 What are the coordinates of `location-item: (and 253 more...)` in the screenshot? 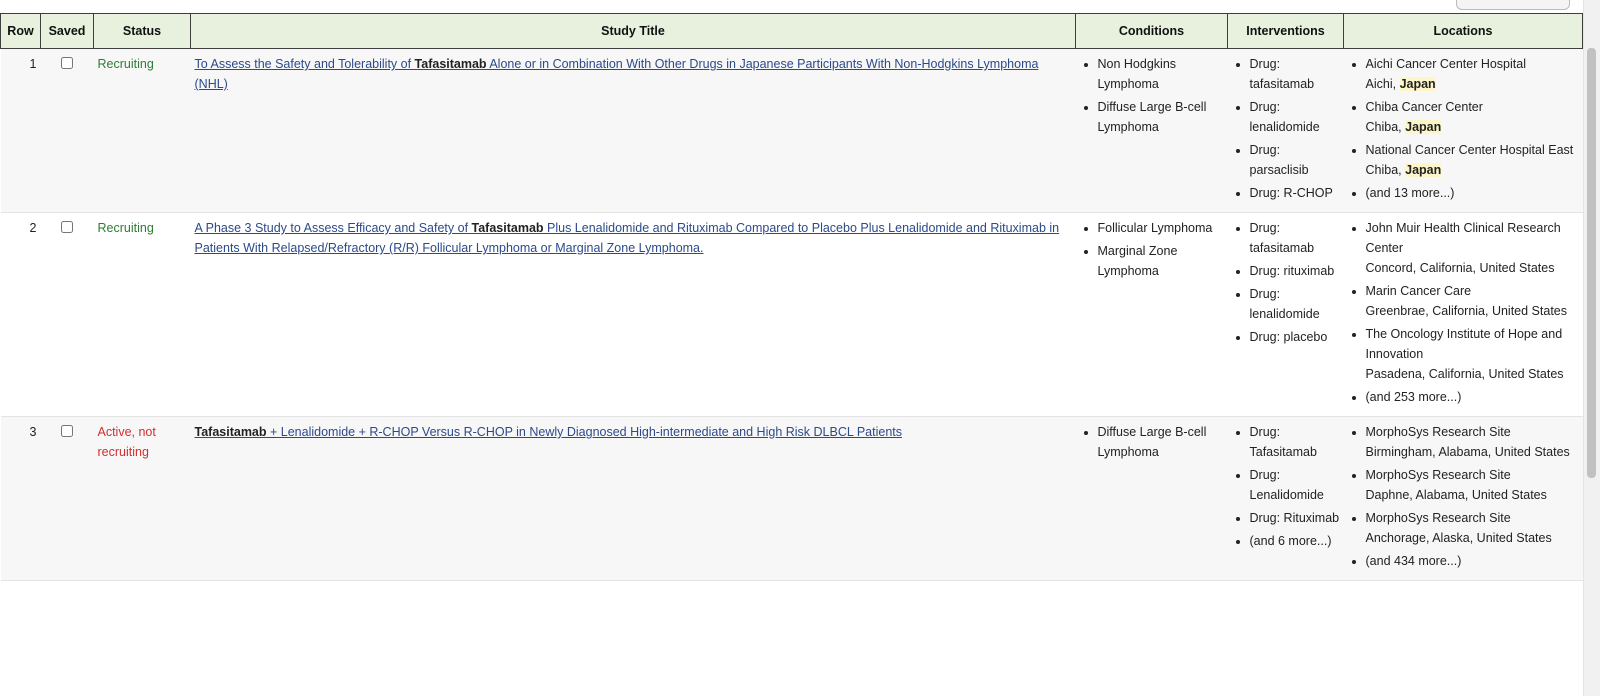 It's located at (1472, 397).